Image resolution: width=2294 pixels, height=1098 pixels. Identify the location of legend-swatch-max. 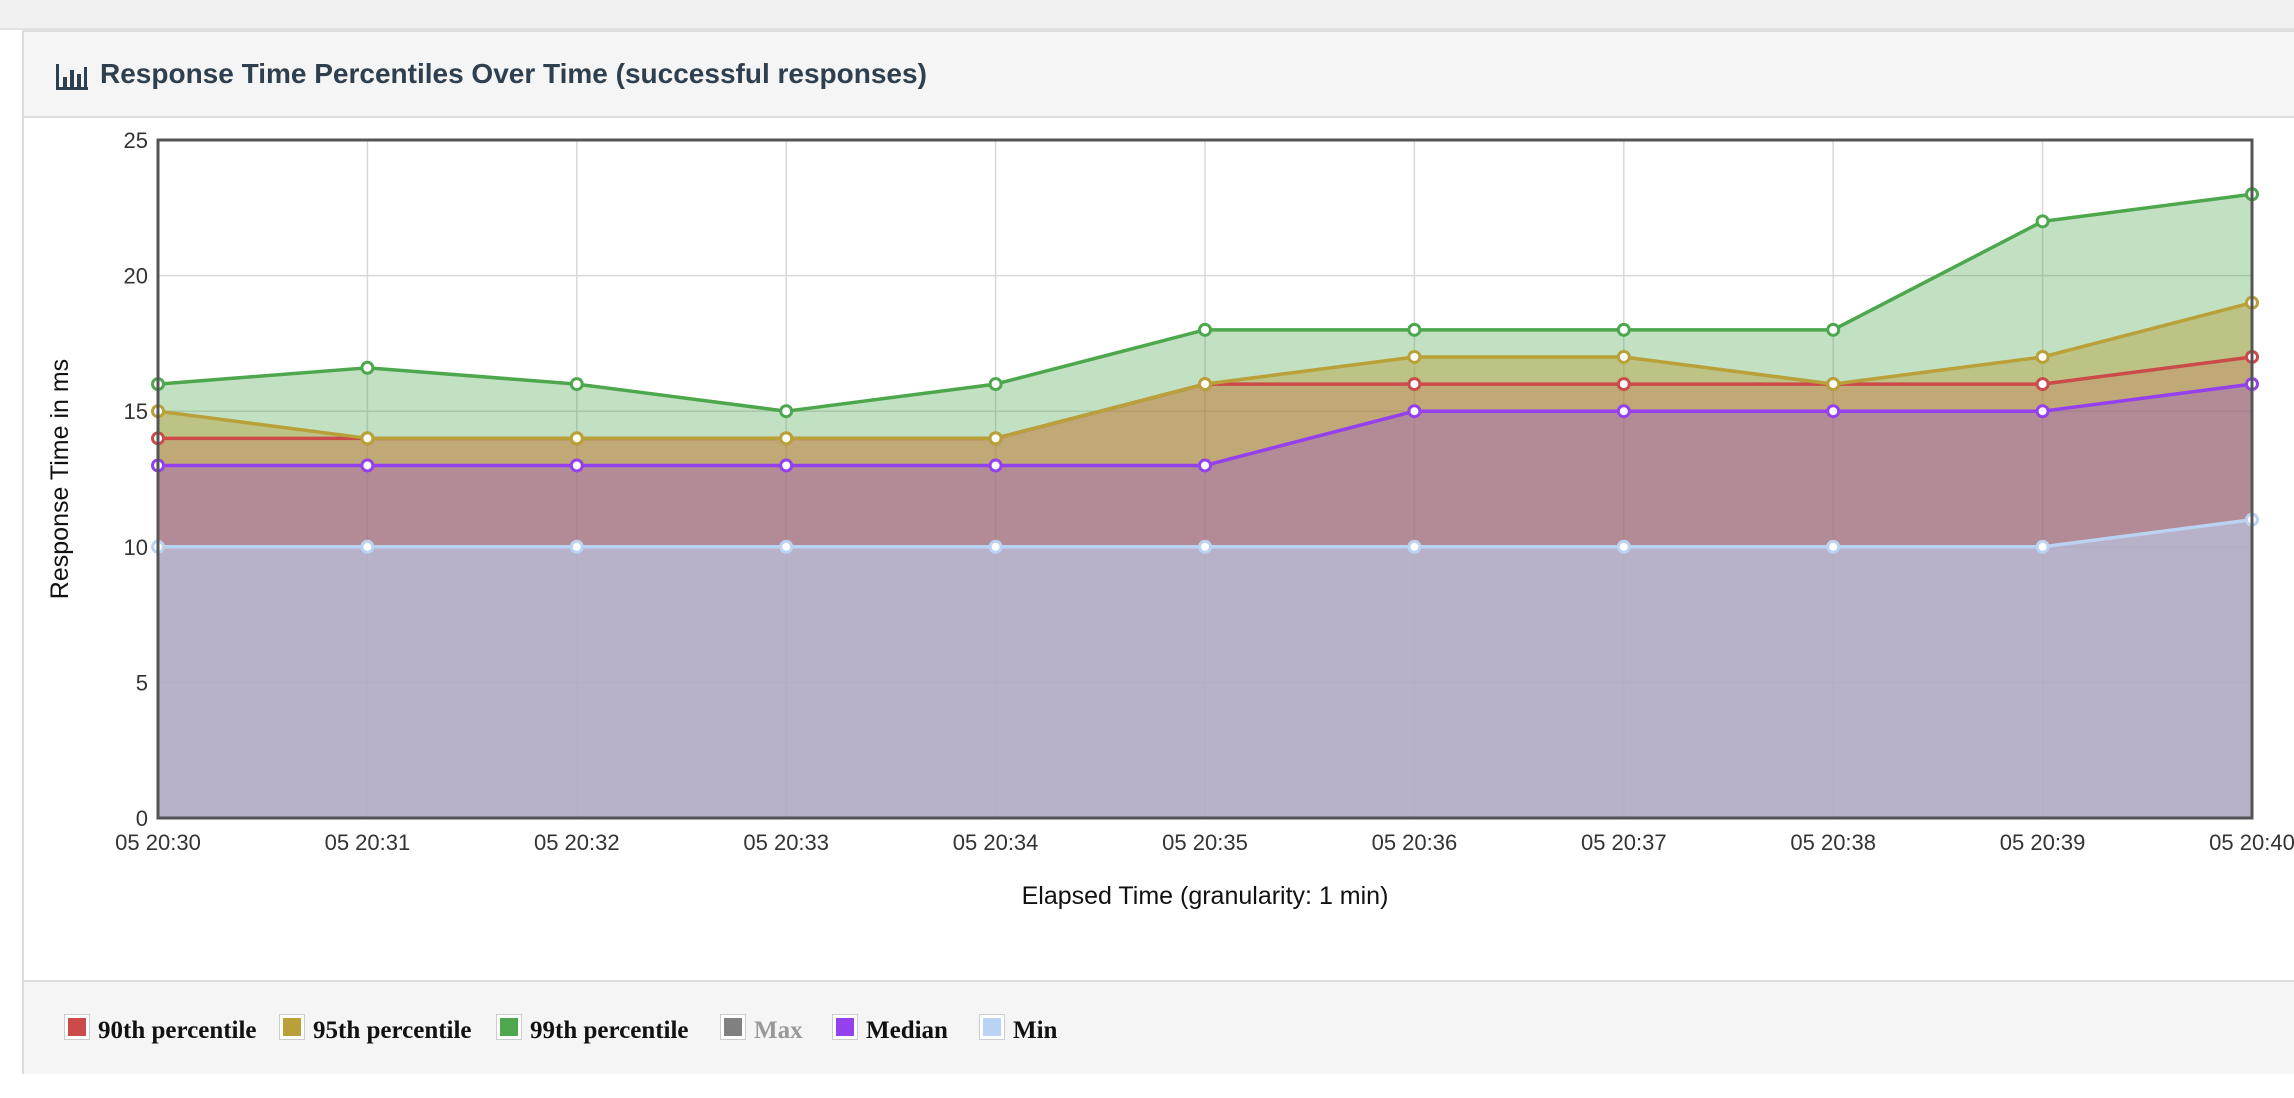
(733, 1027).